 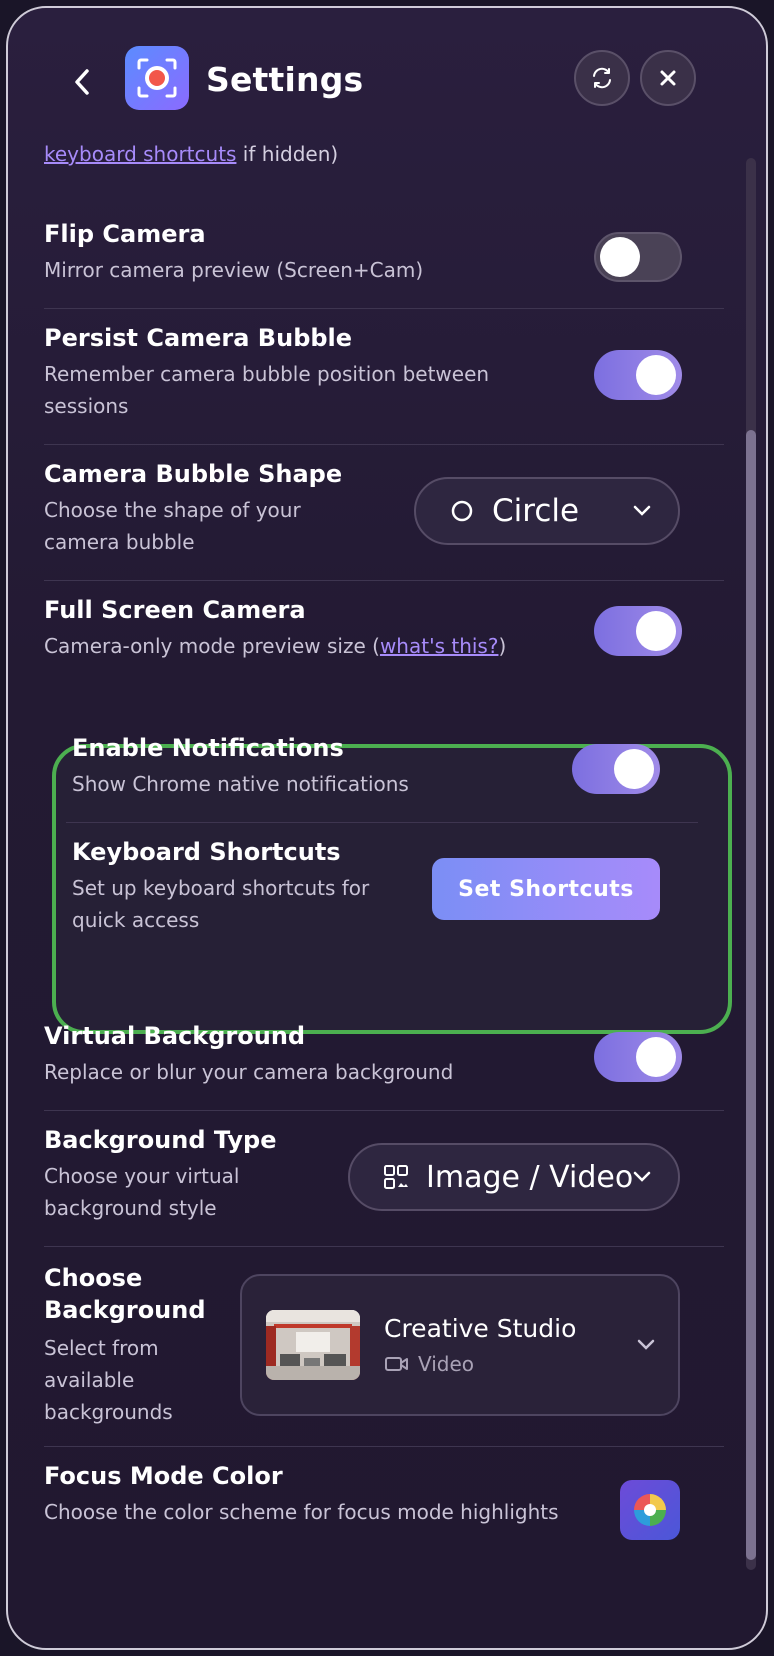 I want to click on close-icon, so click(x=668, y=78).